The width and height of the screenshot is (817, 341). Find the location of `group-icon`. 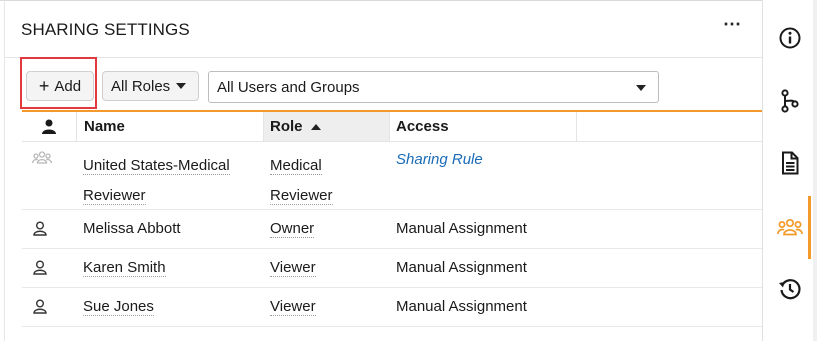

group-icon is located at coordinates (42, 157).